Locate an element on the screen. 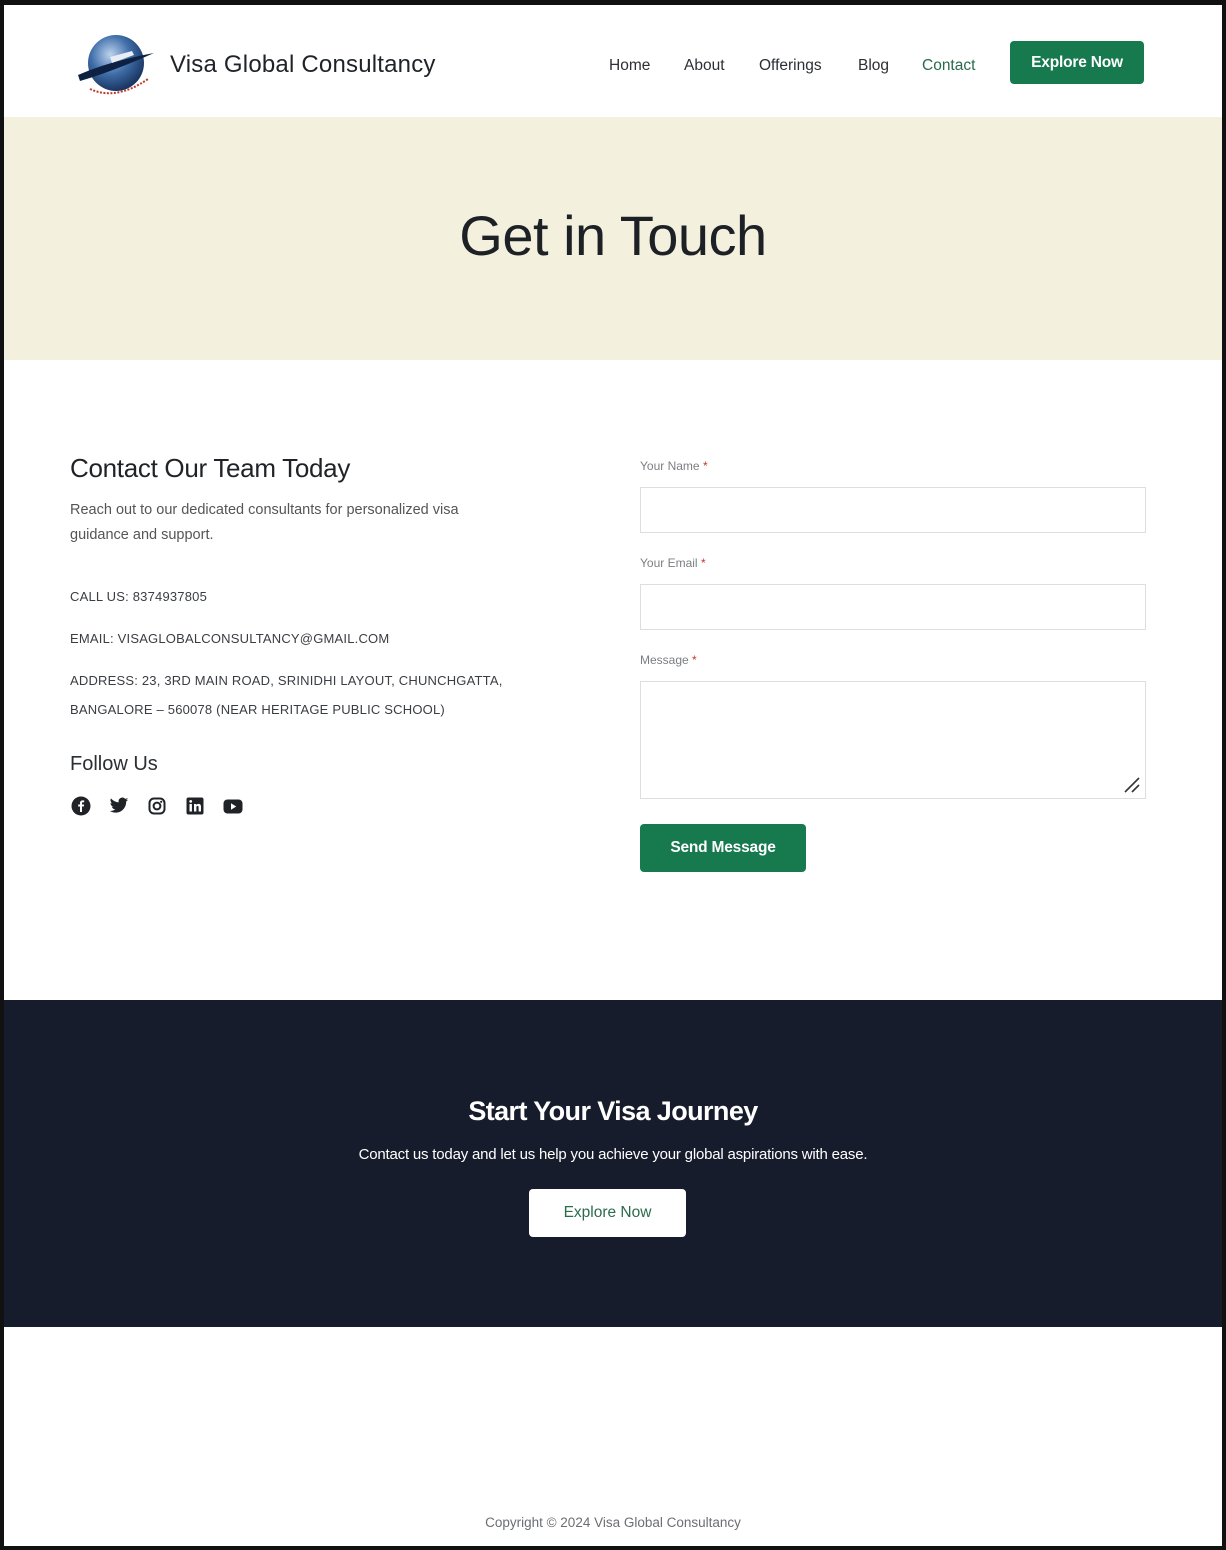 This screenshot has height=1550, width=1226. nav-contact: Contact is located at coordinates (948, 66).